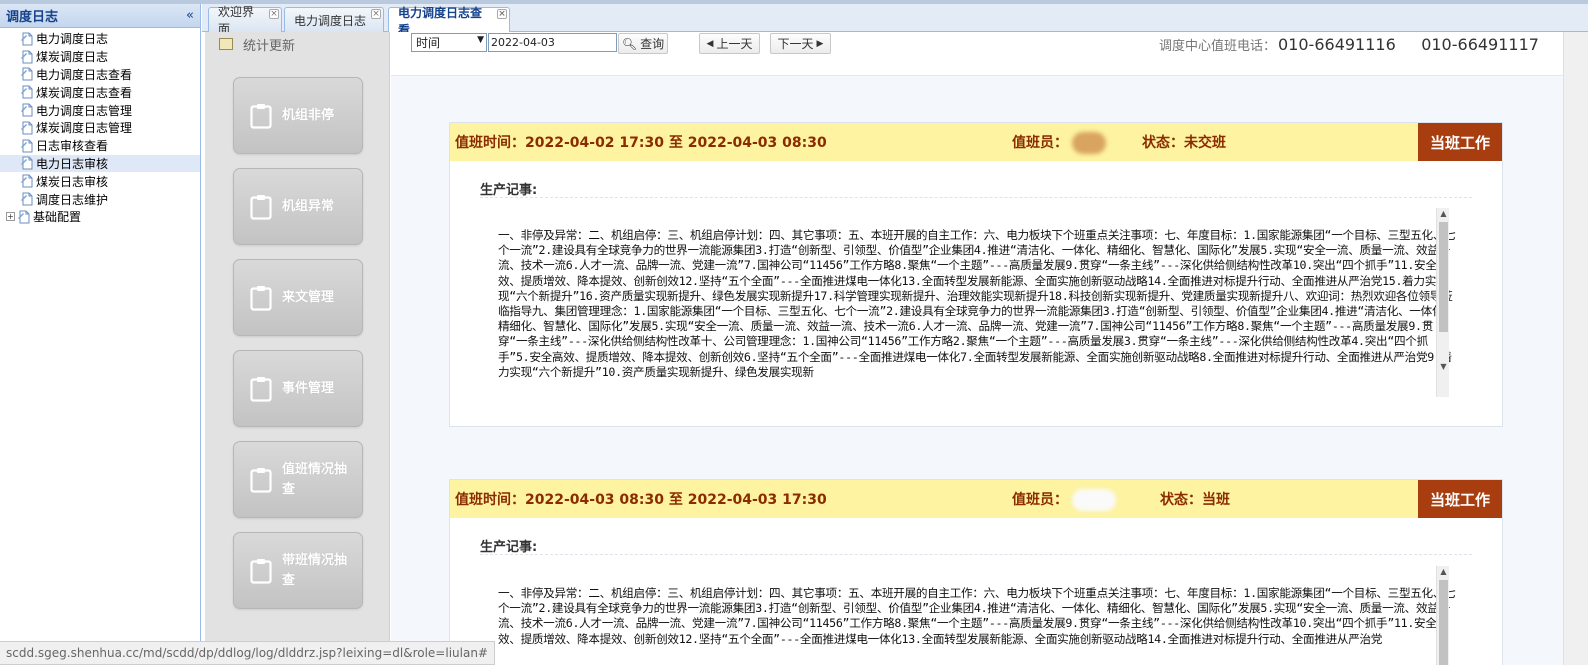 This screenshot has height=665, width=1588. I want to click on side-menu-button-label: 机组非停, so click(308, 115).